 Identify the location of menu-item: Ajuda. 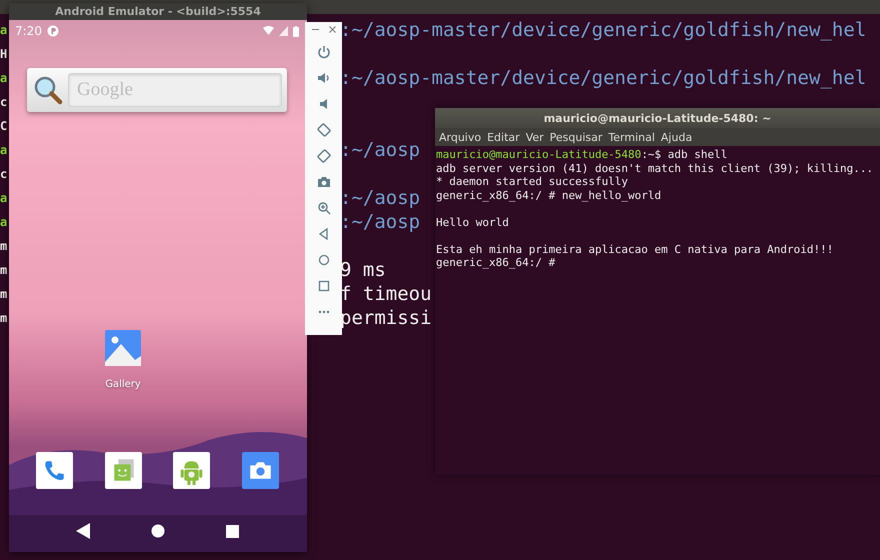
(676, 137).